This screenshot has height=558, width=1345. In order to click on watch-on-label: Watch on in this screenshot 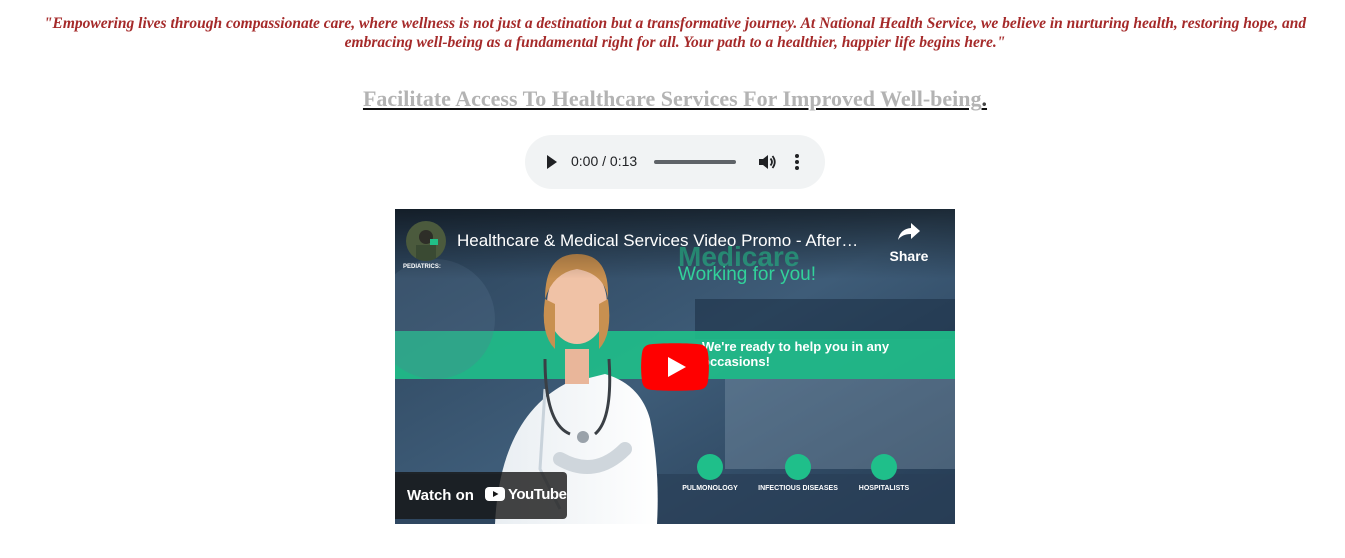, I will do `click(440, 495)`.